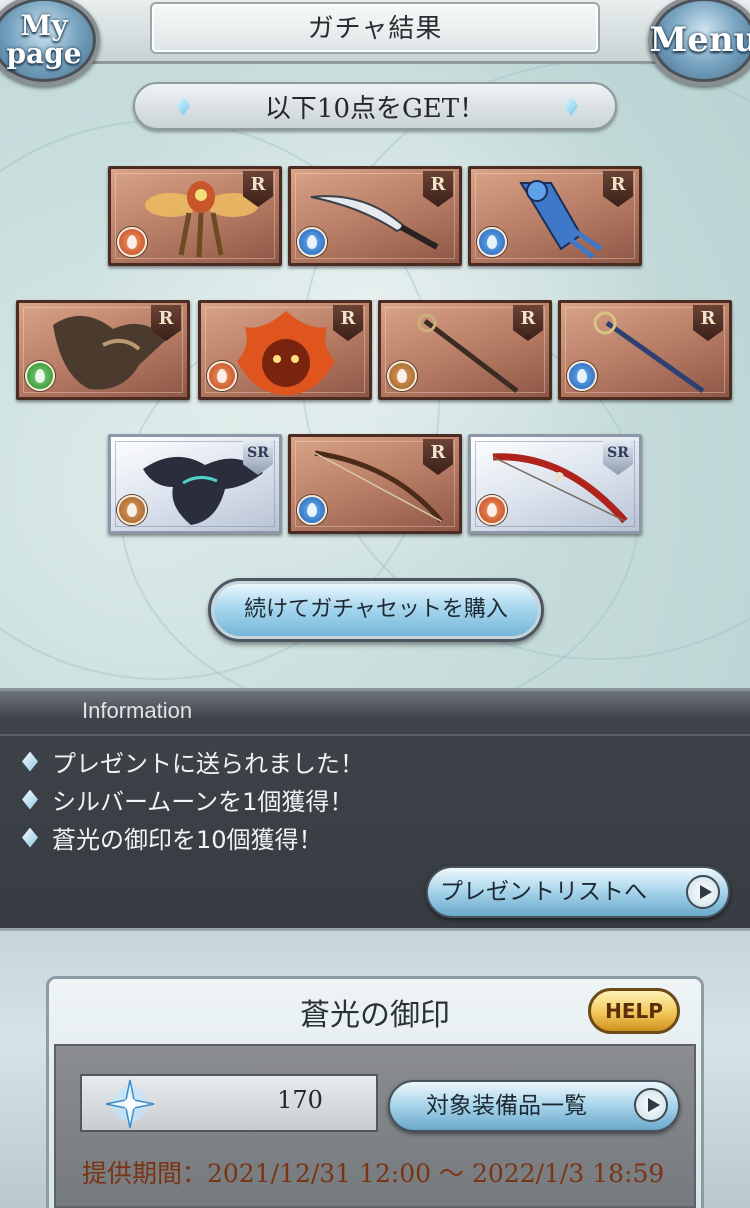 The image size is (750, 1208). Describe the element at coordinates (300, 1100) in the screenshot. I see `seal-count: 170` at that location.